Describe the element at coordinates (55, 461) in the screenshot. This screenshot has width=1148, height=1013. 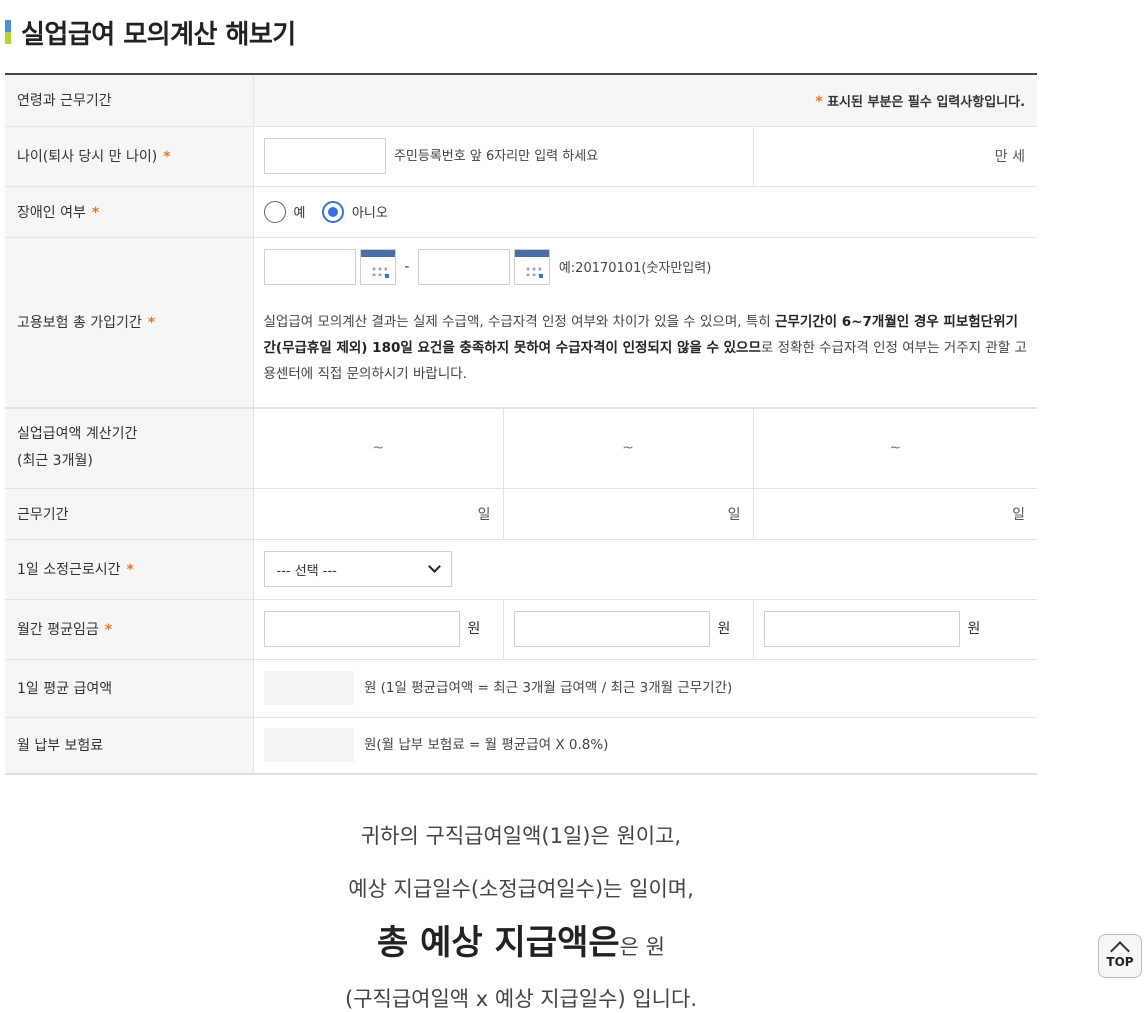
I see `calc-period-label-line2: (최근 3개월)` at that location.